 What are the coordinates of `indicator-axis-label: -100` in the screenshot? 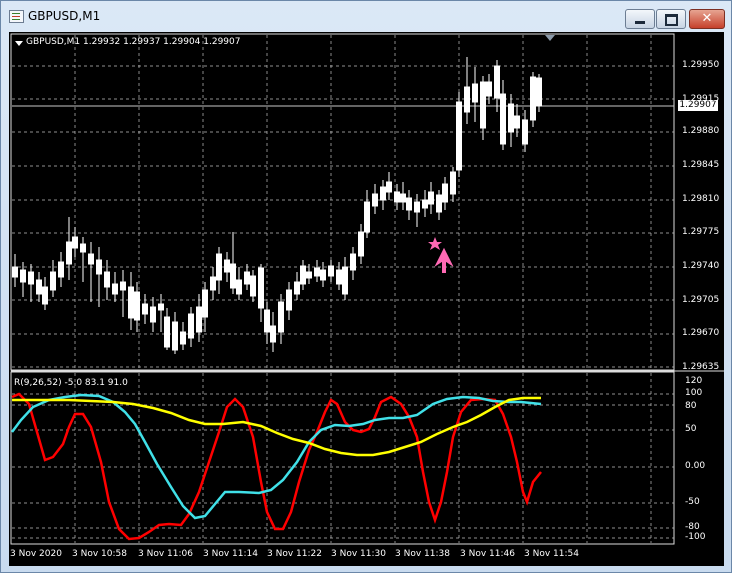 It's located at (695, 537).